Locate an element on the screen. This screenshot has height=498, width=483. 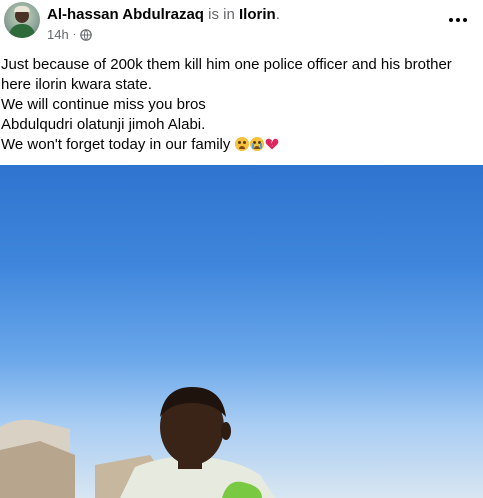
crying-face-emoji-icon is located at coordinates (256, 144).